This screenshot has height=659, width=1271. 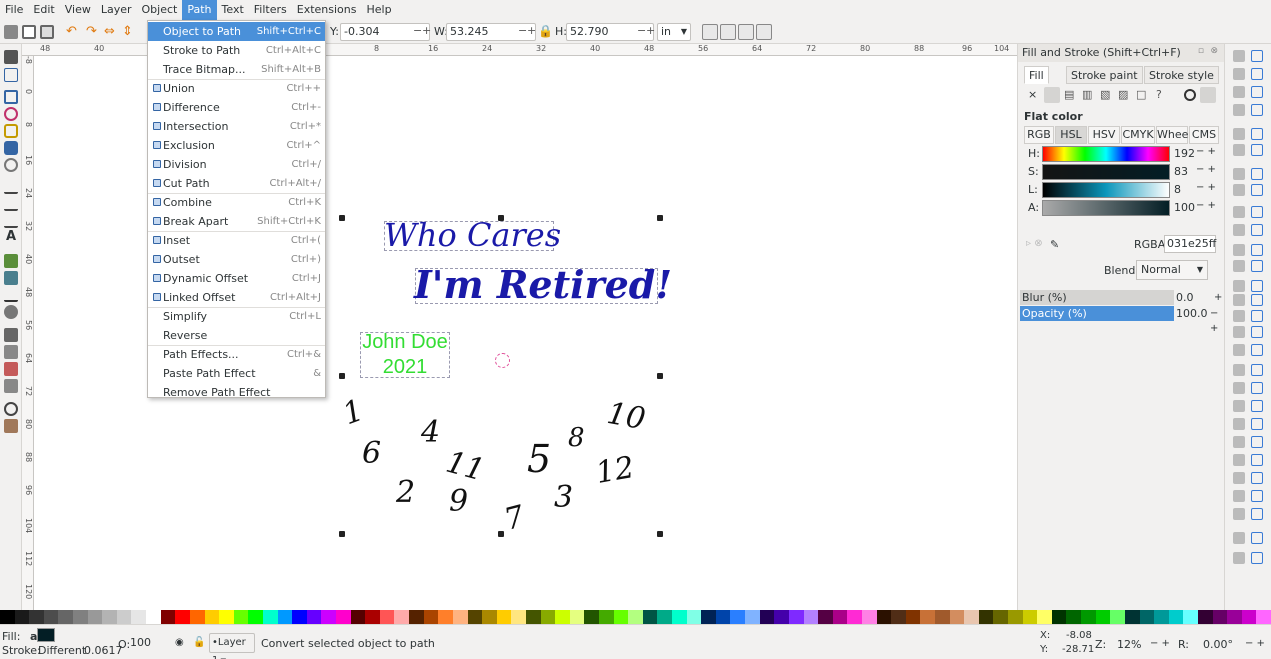 What do you see at coordinates (1255, 643) in the screenshot?
I see `rotation-spin: − +` at bounding box center [1255, 643].